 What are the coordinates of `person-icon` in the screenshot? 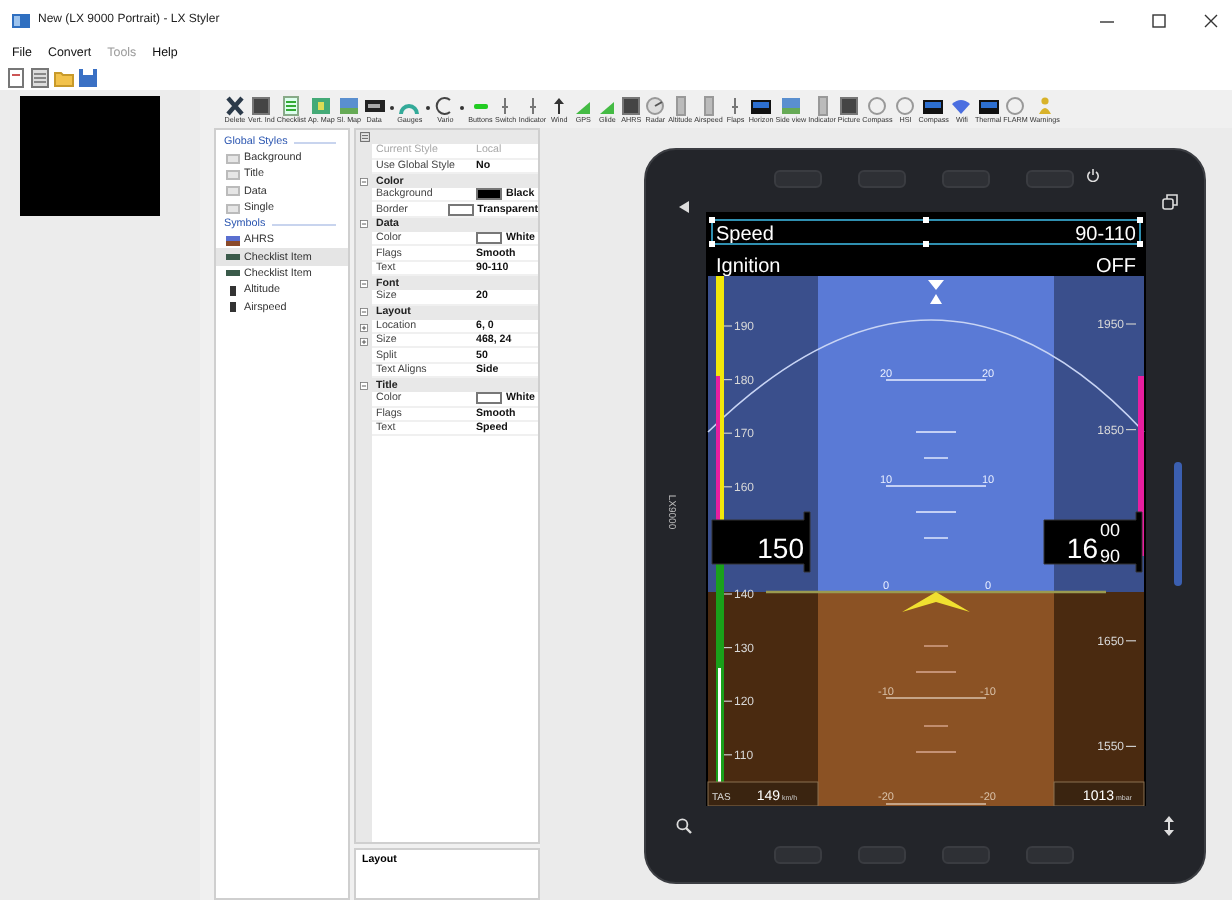 It's located at (1044, 106).